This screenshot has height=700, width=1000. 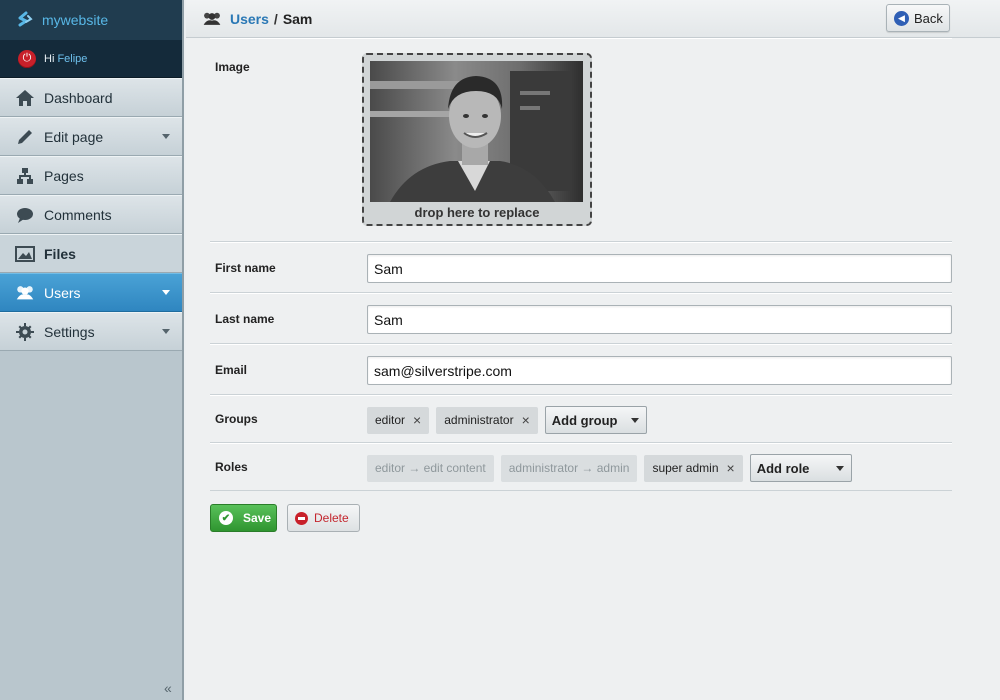 What do you see at coordinates (25, 176) in the screenshot?
I see `sitemap-icon` at bounding box center [25, 176].